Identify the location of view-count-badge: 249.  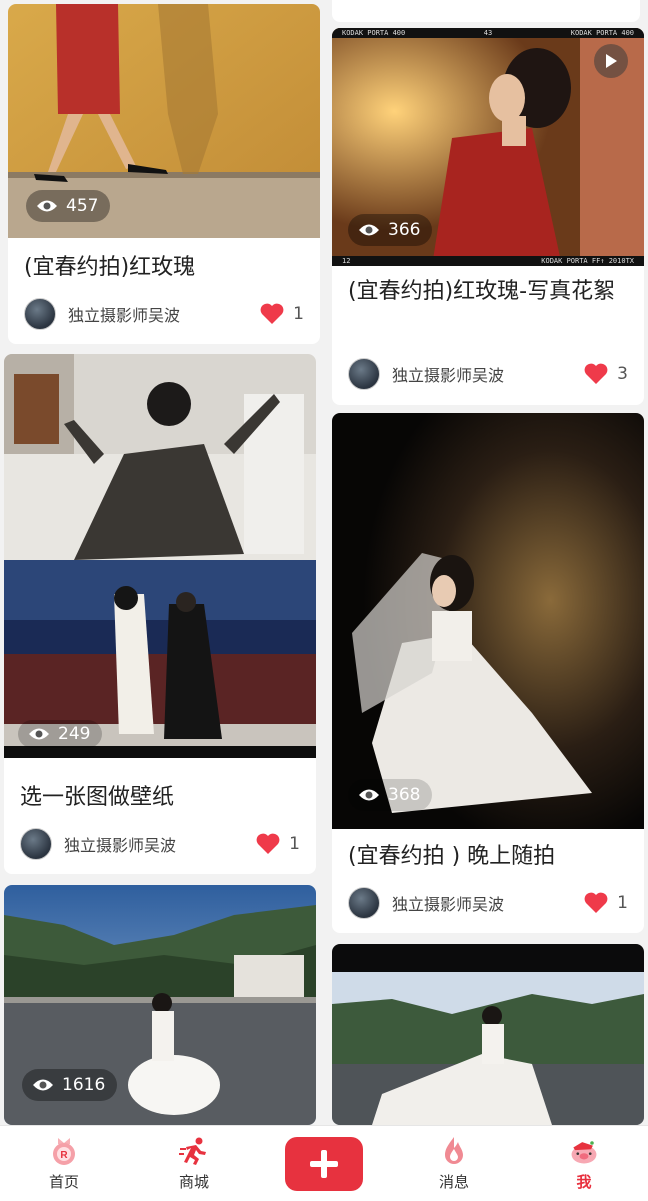
(60, 734).